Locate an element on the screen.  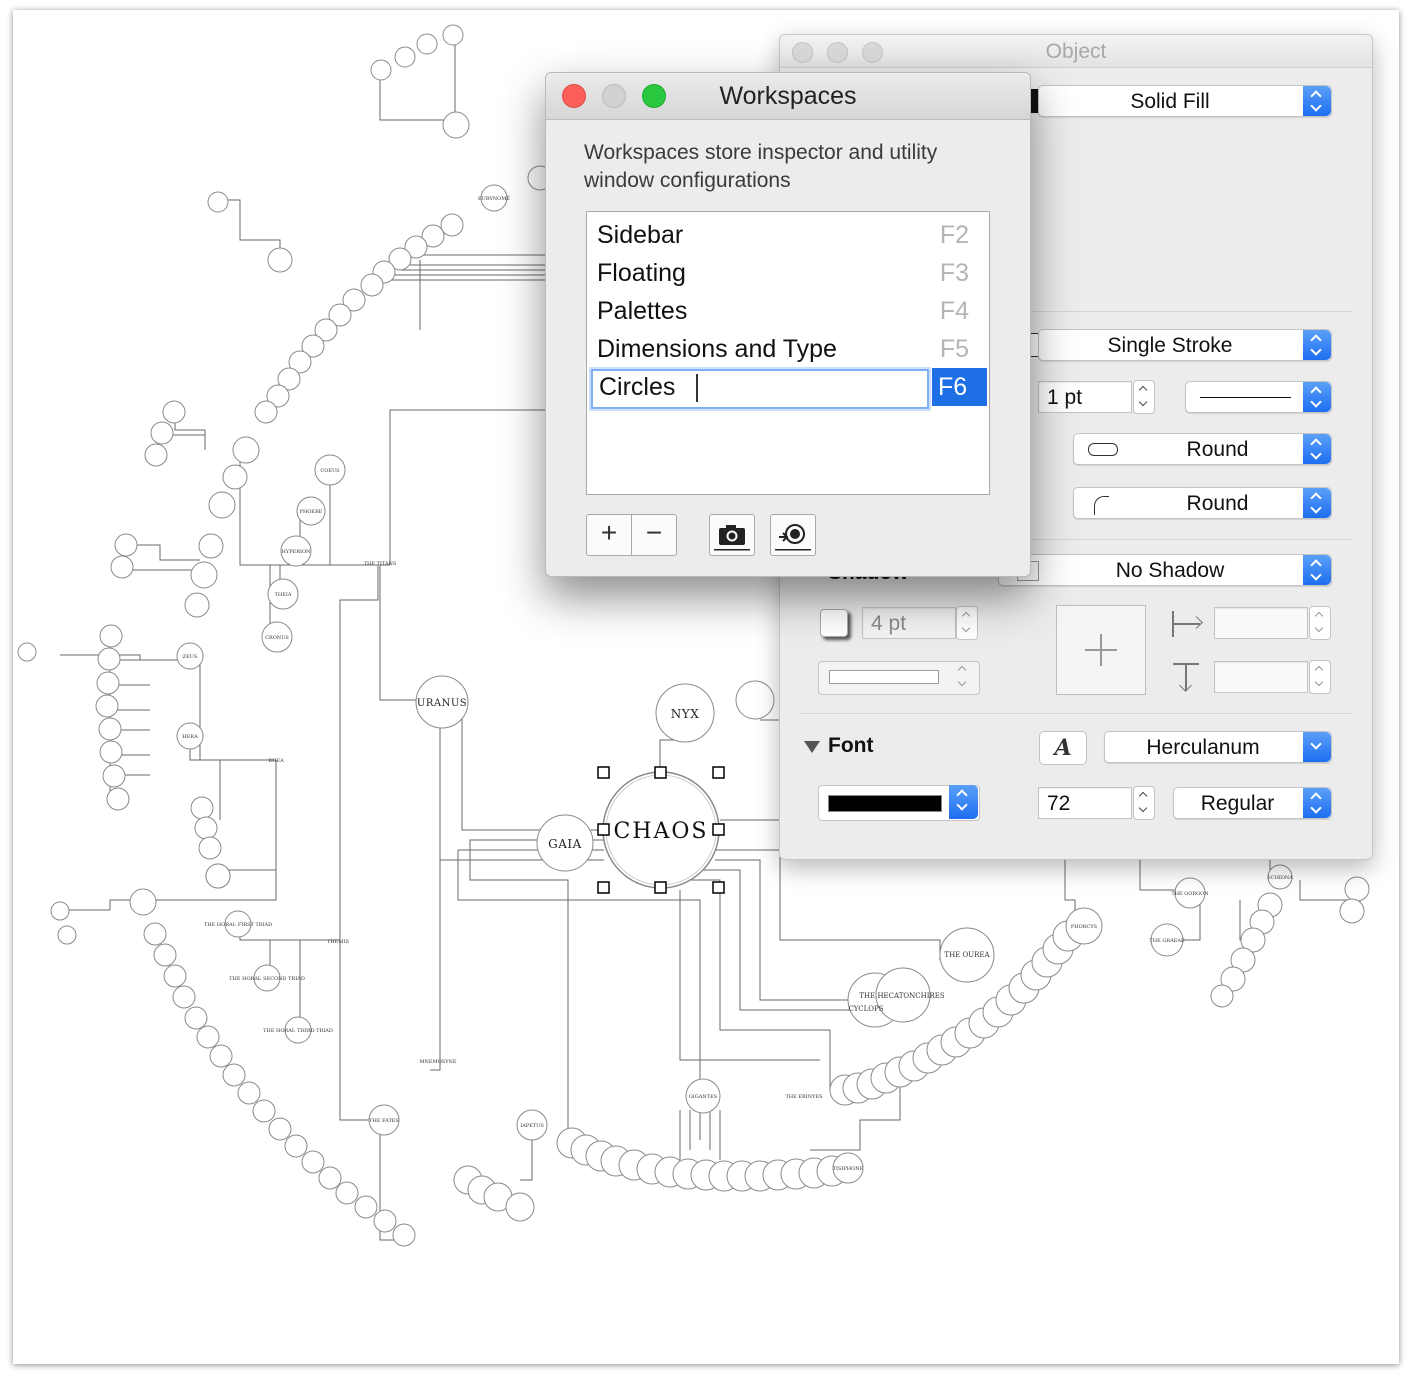
disclosure-triangle-icon is located at coordinates (812, 747).